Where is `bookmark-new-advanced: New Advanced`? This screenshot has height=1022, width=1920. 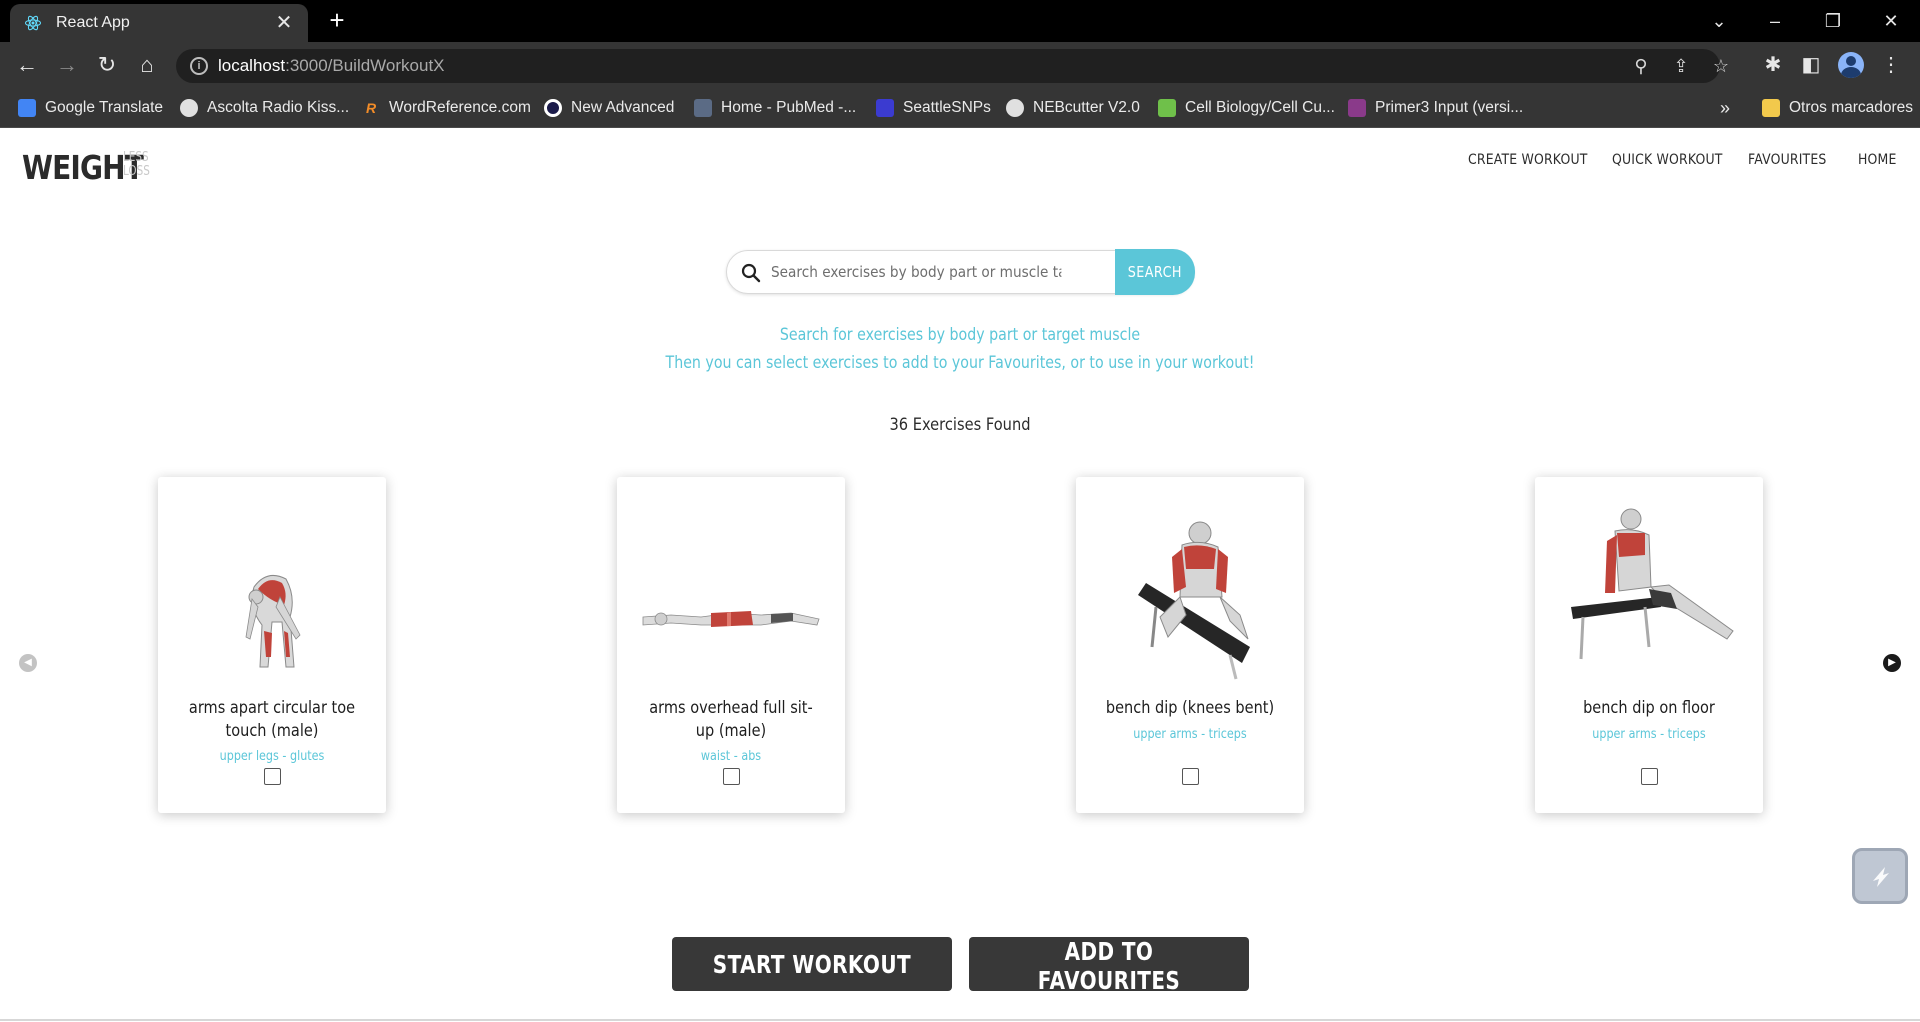 bookmark-new-advanced: New Advanced is located at coordinates (609, 108).